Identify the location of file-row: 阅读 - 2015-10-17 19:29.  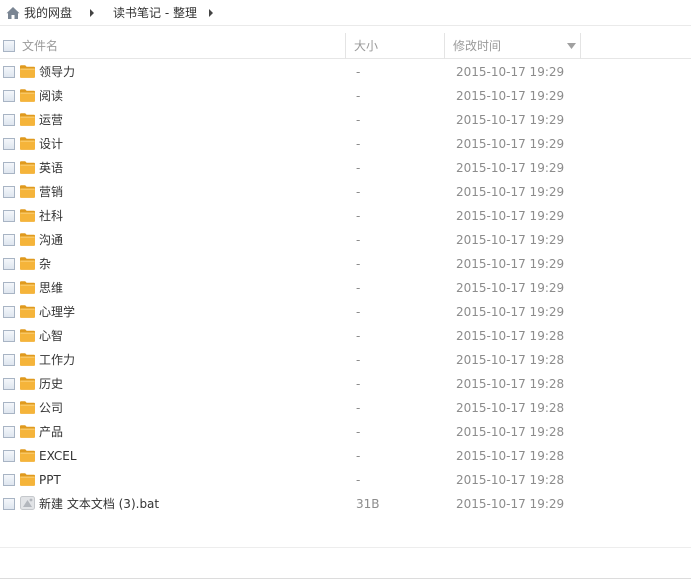
(345, 96).